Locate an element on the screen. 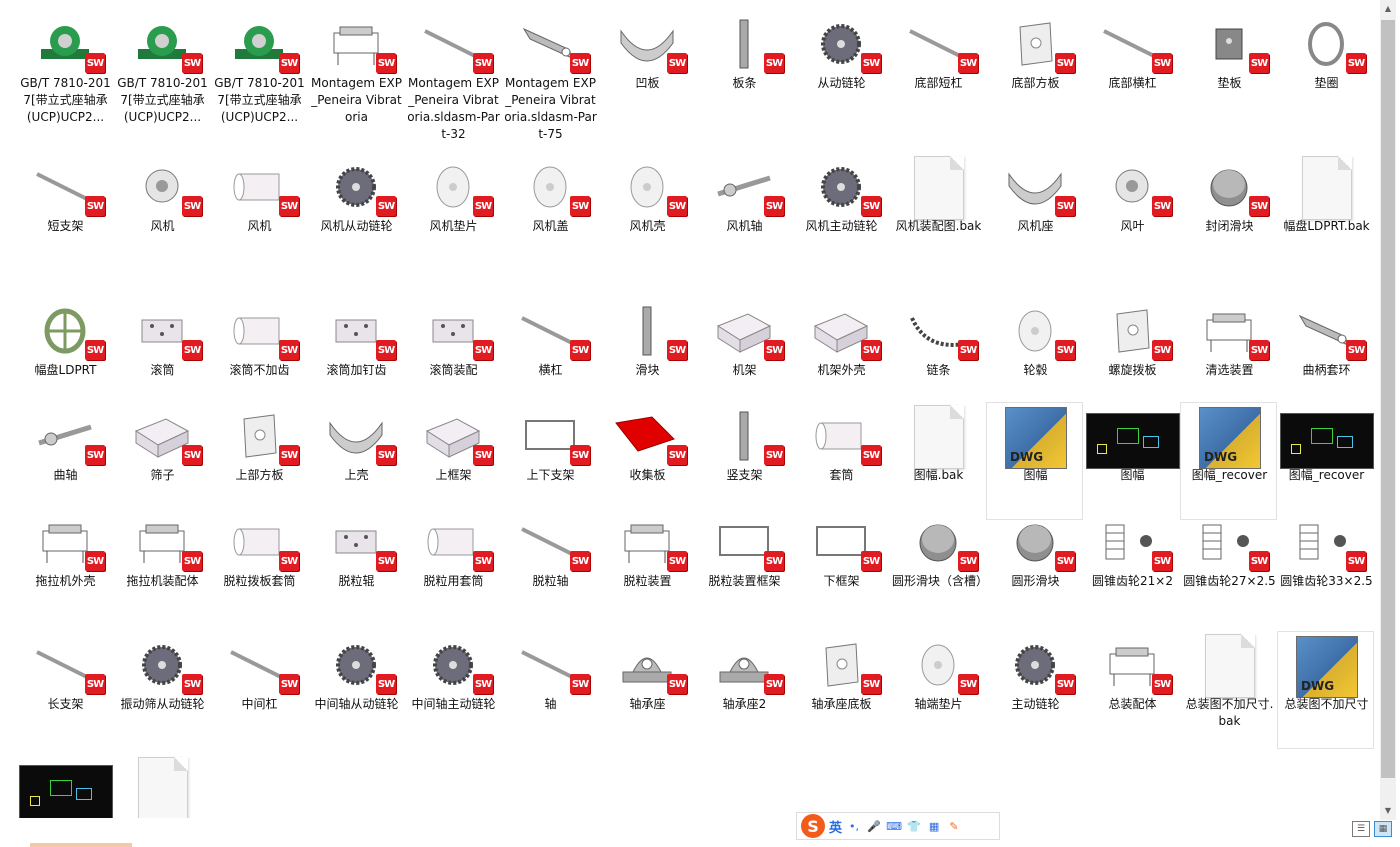 The image size is (1400, 847). file-item: SW 短支架 is located at coordinates (64, 212).